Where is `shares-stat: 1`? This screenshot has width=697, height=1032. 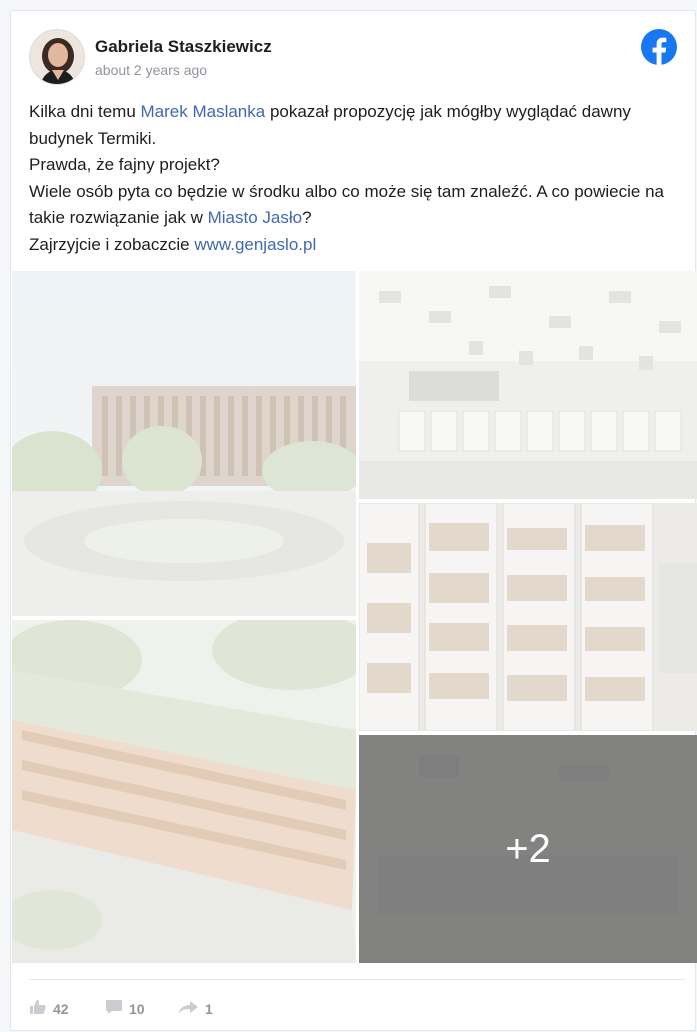 shares-stat: 1 is located at coordinates (195, 1008).